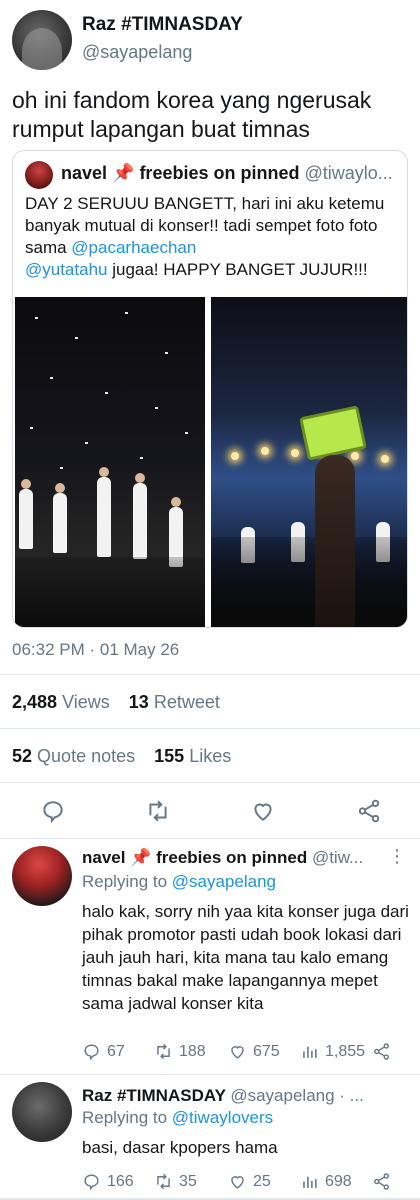 Image resolution: width=420 pixels, height=1200 pixels. I want to click on reply-action-bar: 67 188 675 1,855, so click(247, 1055).